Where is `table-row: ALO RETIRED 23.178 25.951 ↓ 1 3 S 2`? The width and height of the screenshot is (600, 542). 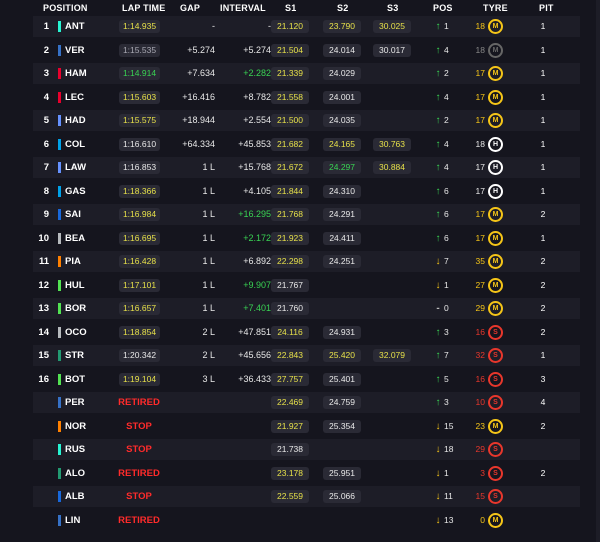
table-row: ALO RETIRED 23.178 25.951 ↓ 1 3 S 2 is located at coordinates (306, 473).